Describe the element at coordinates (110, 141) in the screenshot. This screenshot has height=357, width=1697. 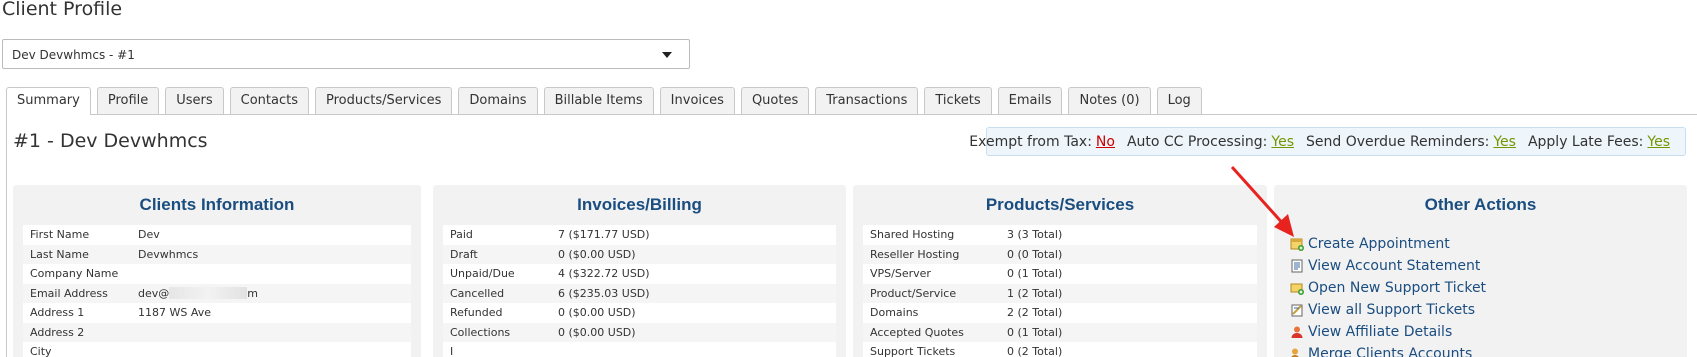
I see `client-heading: #1 - Dev Devwhmcs` at that location.